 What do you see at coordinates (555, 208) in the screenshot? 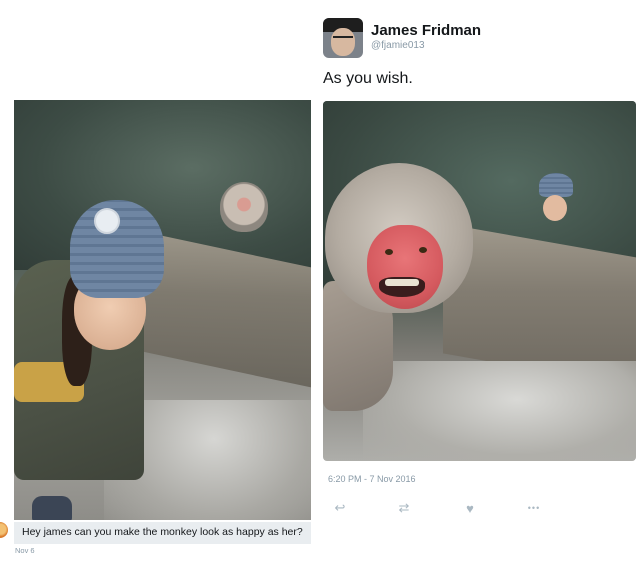
I see `woman-in-water-face` at bounding box center [555, 208].